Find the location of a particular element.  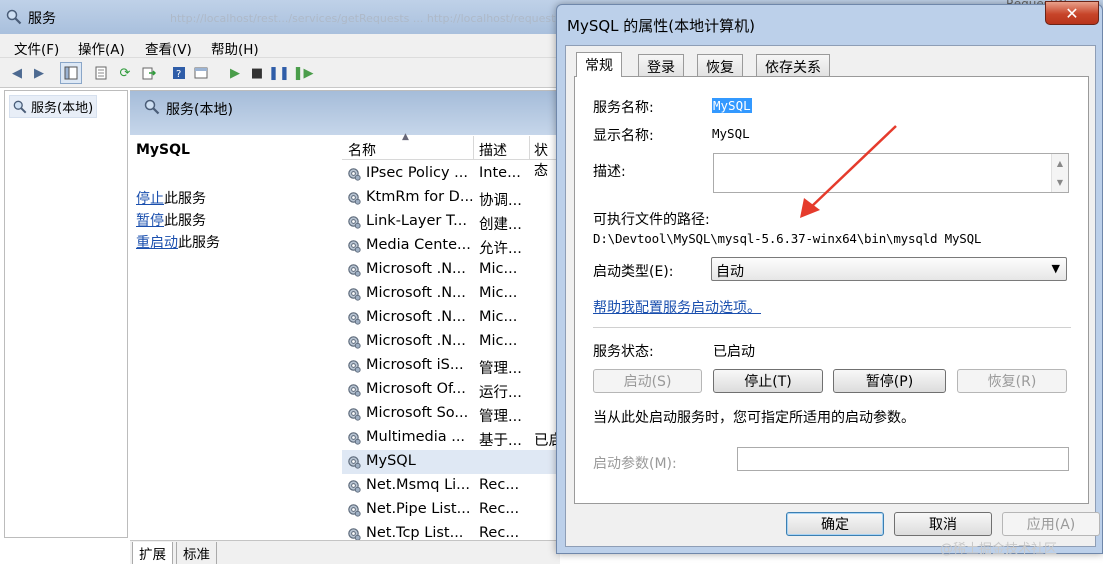

pause-service-icon: ❚❚ is located at coordinates (279, 73).